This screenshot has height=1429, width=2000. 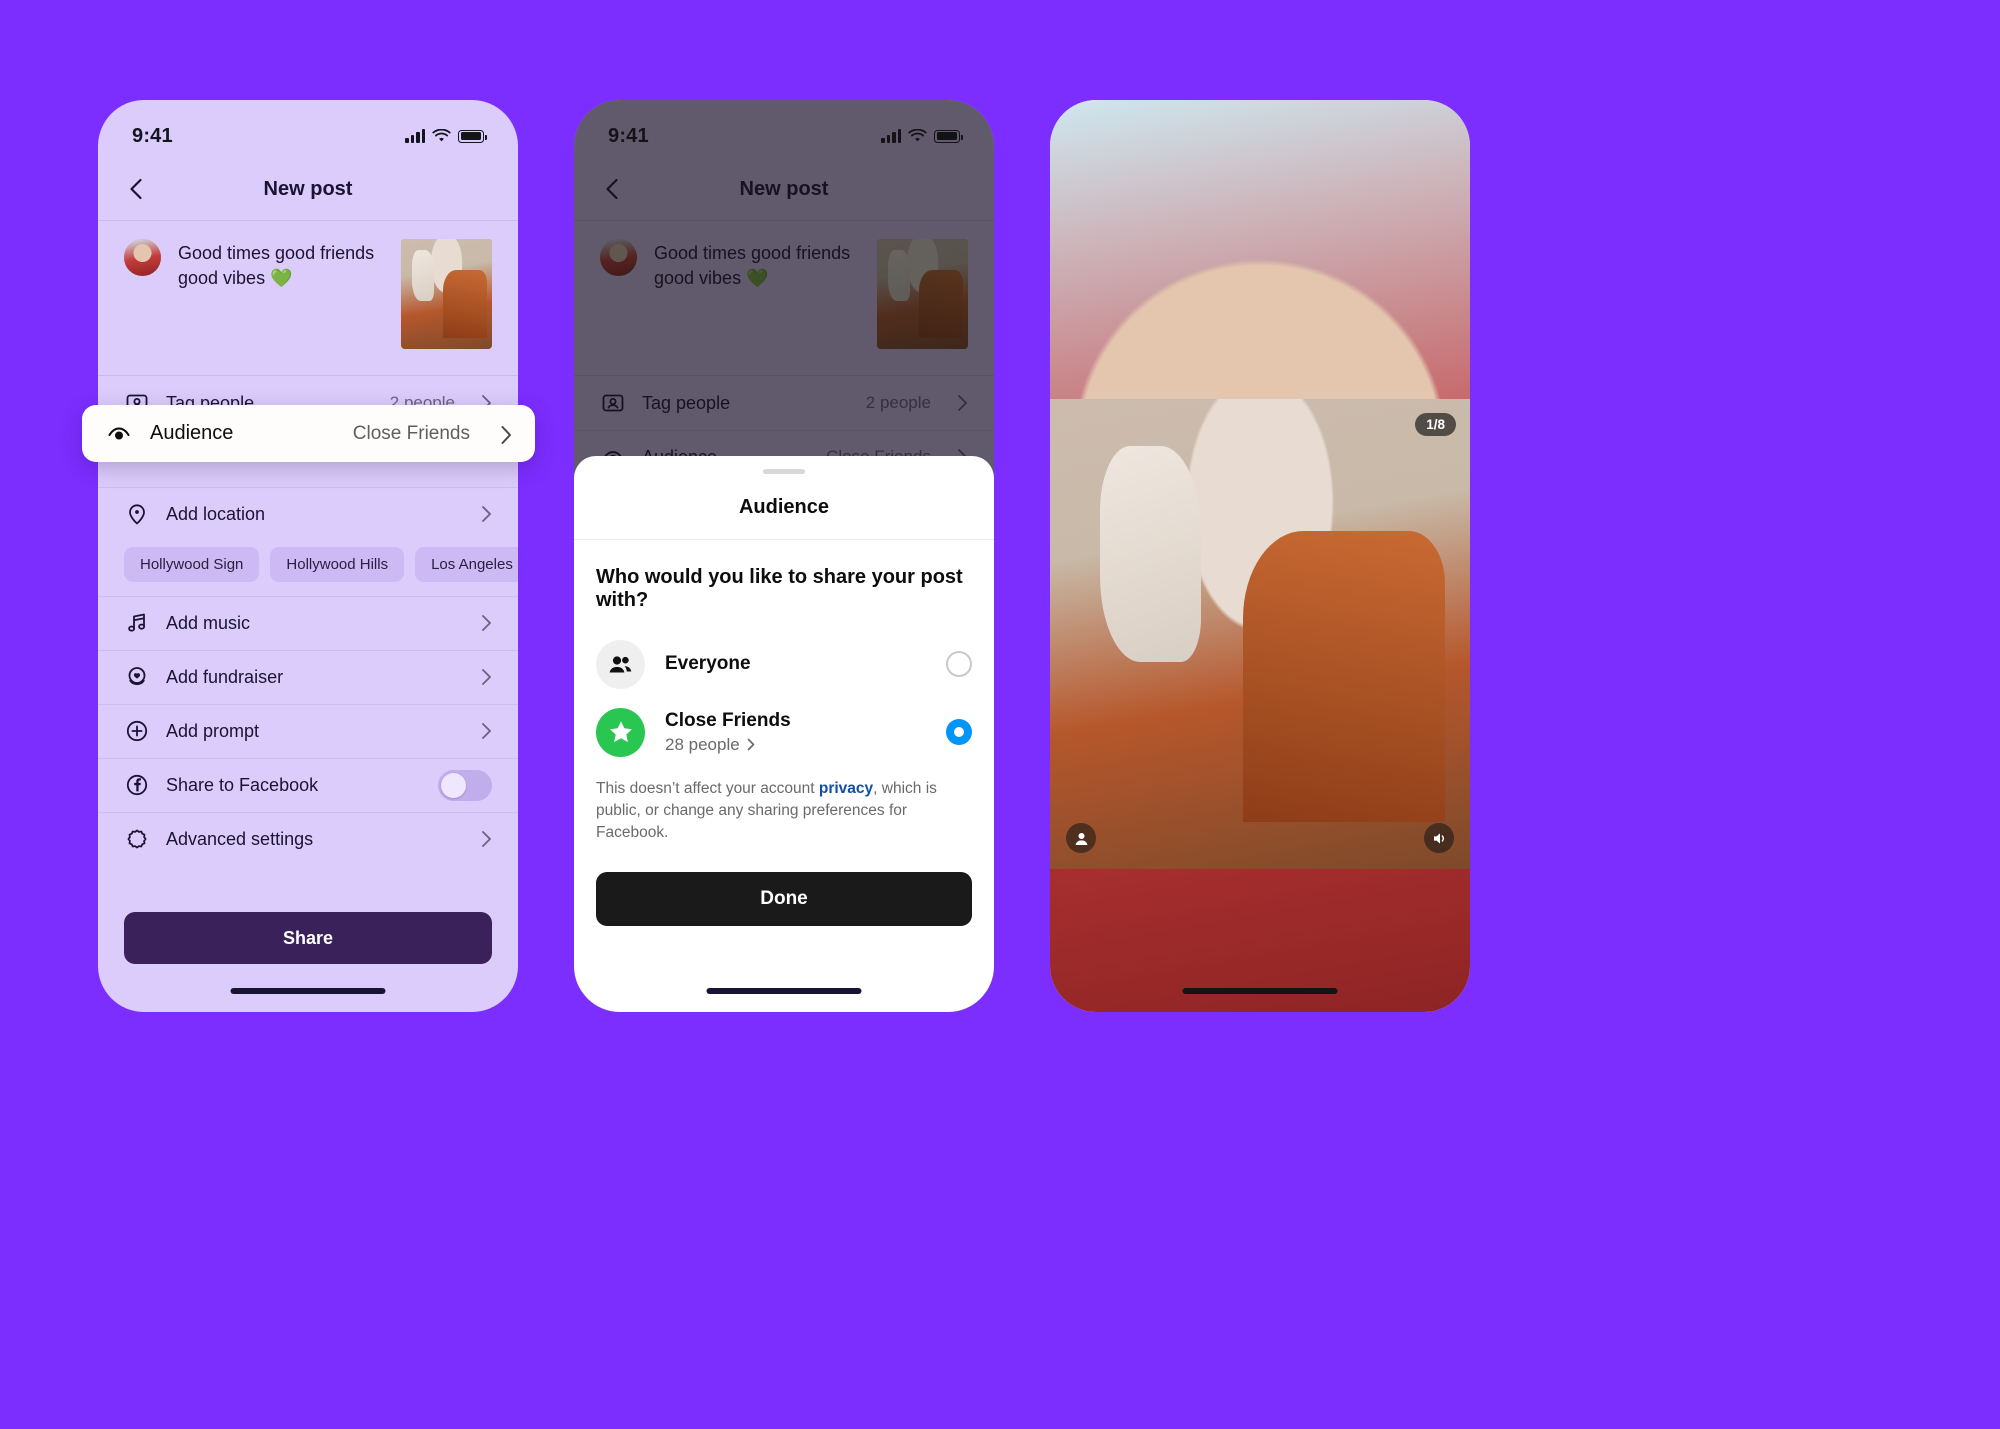 I want to click on row-label: Advanced settings, so click(x=240, y=838).